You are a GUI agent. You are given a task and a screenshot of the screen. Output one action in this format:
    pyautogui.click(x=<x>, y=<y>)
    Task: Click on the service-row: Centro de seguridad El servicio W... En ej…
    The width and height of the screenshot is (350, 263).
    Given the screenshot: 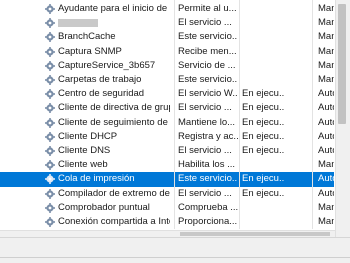 What is the action you would take?
    pyautogui.click(x=167, y=94)
    